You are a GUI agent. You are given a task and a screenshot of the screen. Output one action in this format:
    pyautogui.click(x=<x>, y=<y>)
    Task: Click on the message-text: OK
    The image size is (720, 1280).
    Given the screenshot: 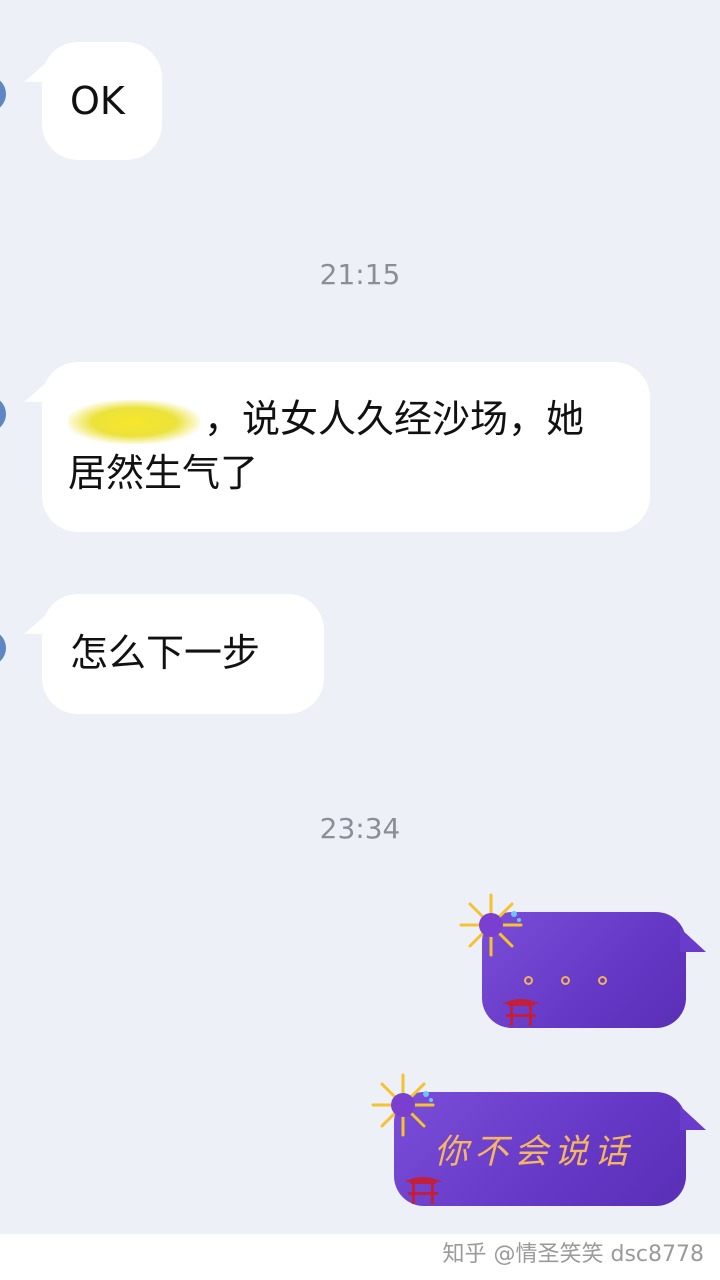 What is the action you would take?
    pyautogui.click(x=97, y=101)
    